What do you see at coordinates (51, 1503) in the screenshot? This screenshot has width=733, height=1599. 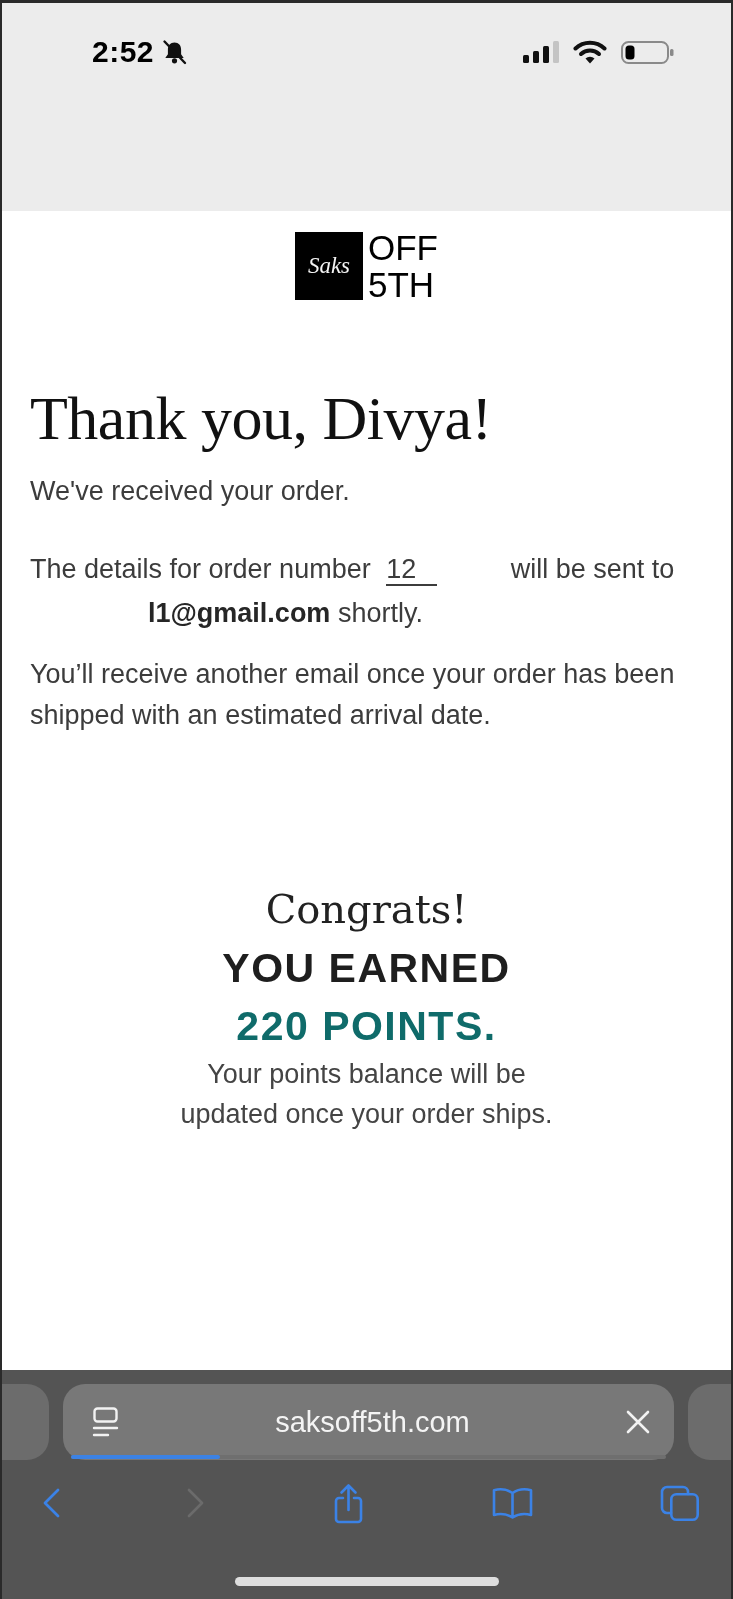 I see `chevron-left-icon` at bounding box center [51, 1503].